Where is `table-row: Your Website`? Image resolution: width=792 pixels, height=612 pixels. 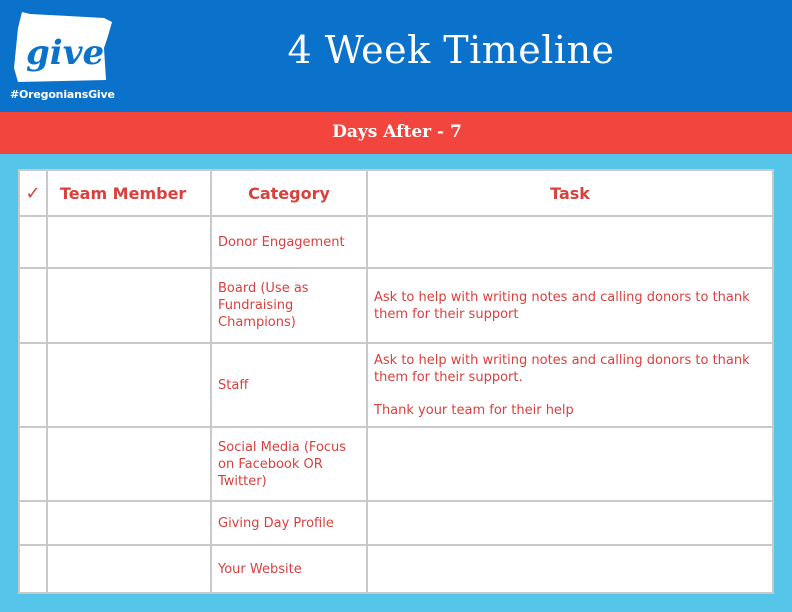 table-row: Your Website is located at coordinates (396, 569).